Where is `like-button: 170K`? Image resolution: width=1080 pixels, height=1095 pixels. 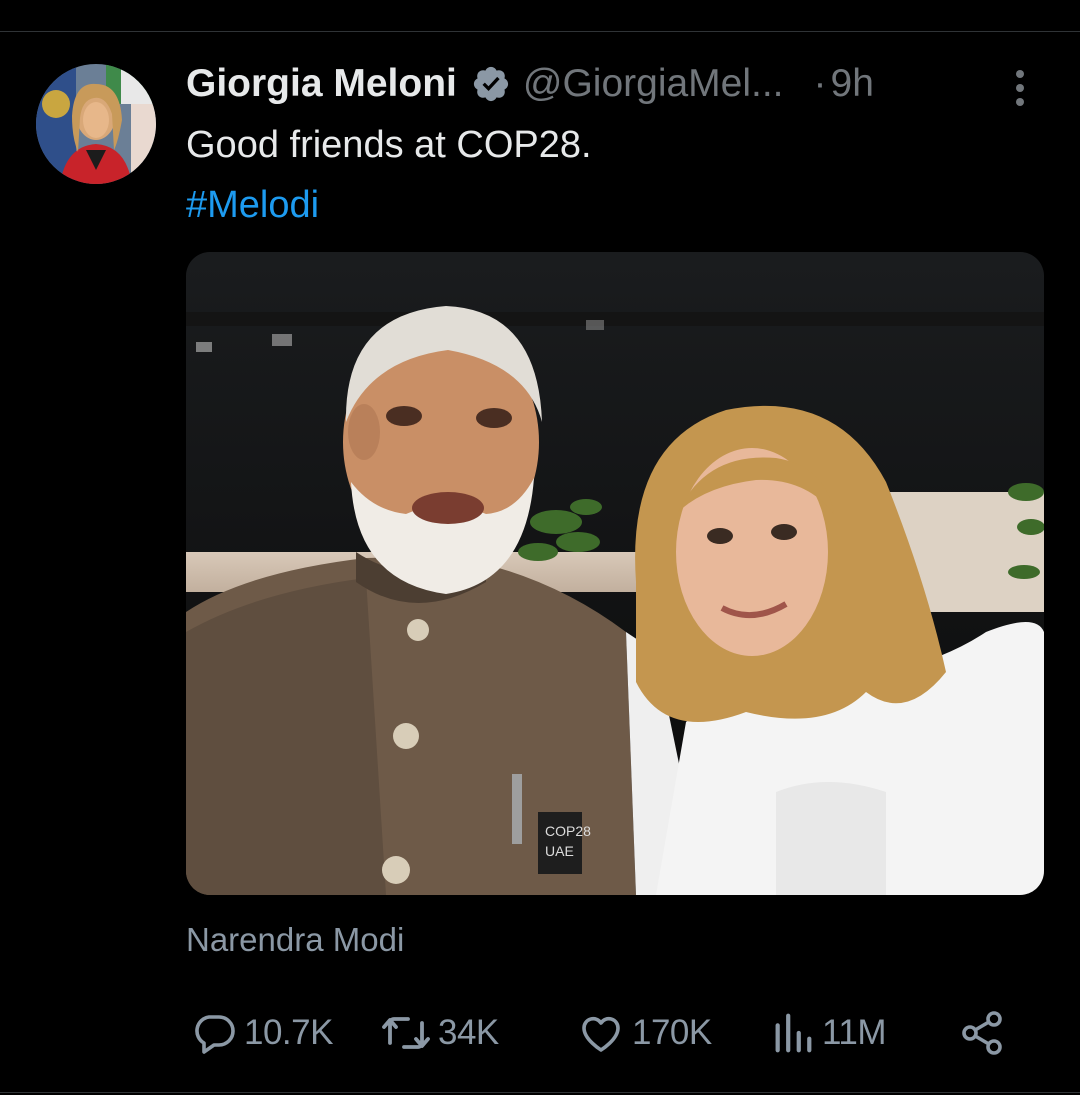
like-button: 170K is located at coordinates (644, 1033).